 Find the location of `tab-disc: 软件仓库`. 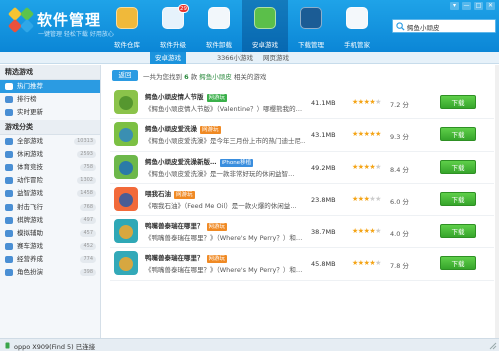

tab-disc: 软件仓库 is located at coordinates (127, 26).